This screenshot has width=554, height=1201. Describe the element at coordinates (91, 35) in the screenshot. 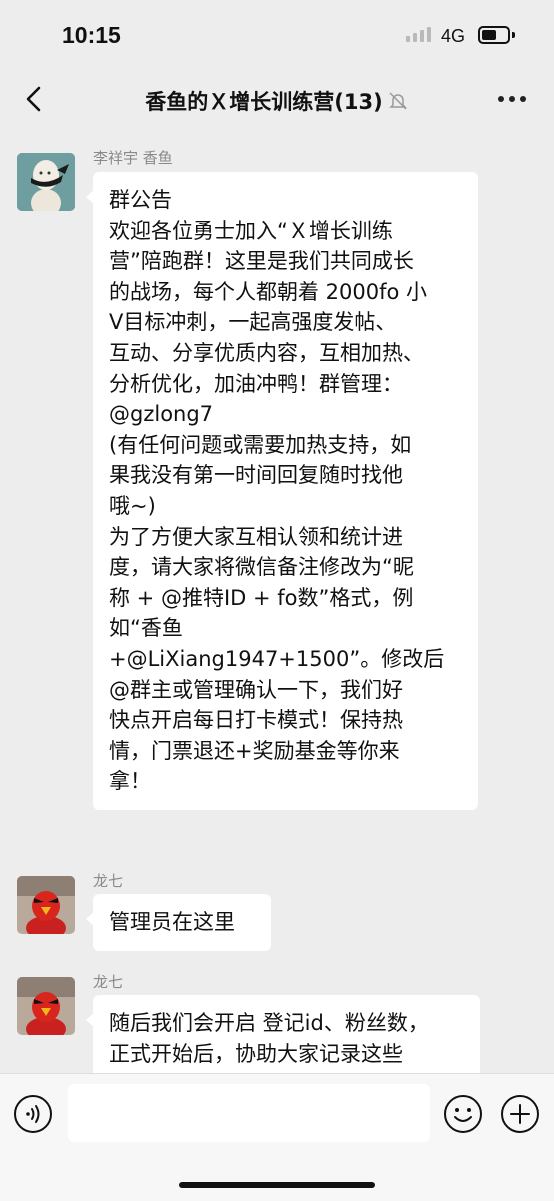

I see `status-time: 10:15` at that location.